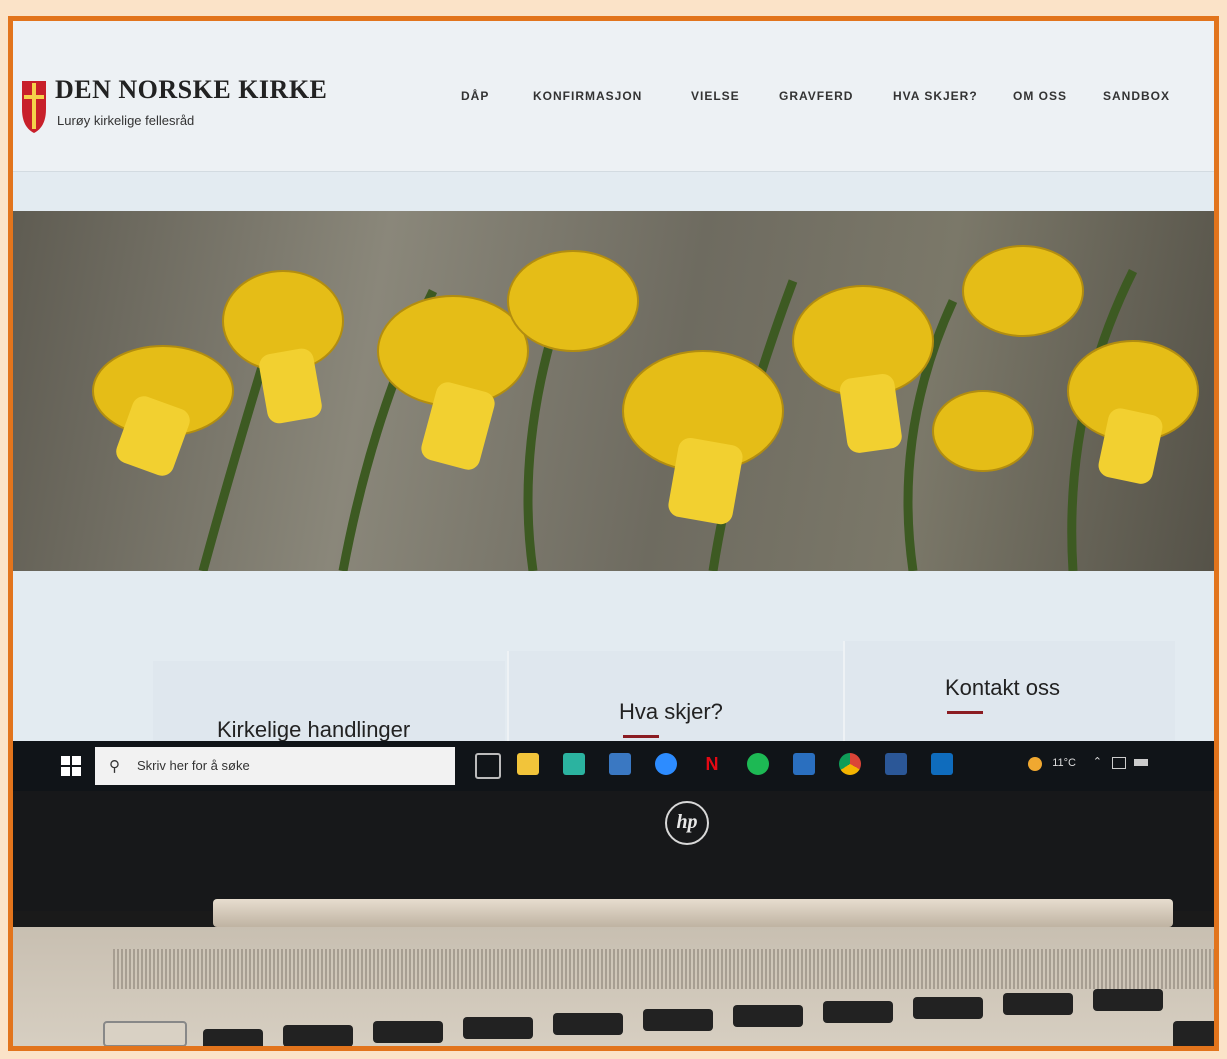 The image size is (1227, 1059). I want to click on windows-start-icon, so click(71, 766).